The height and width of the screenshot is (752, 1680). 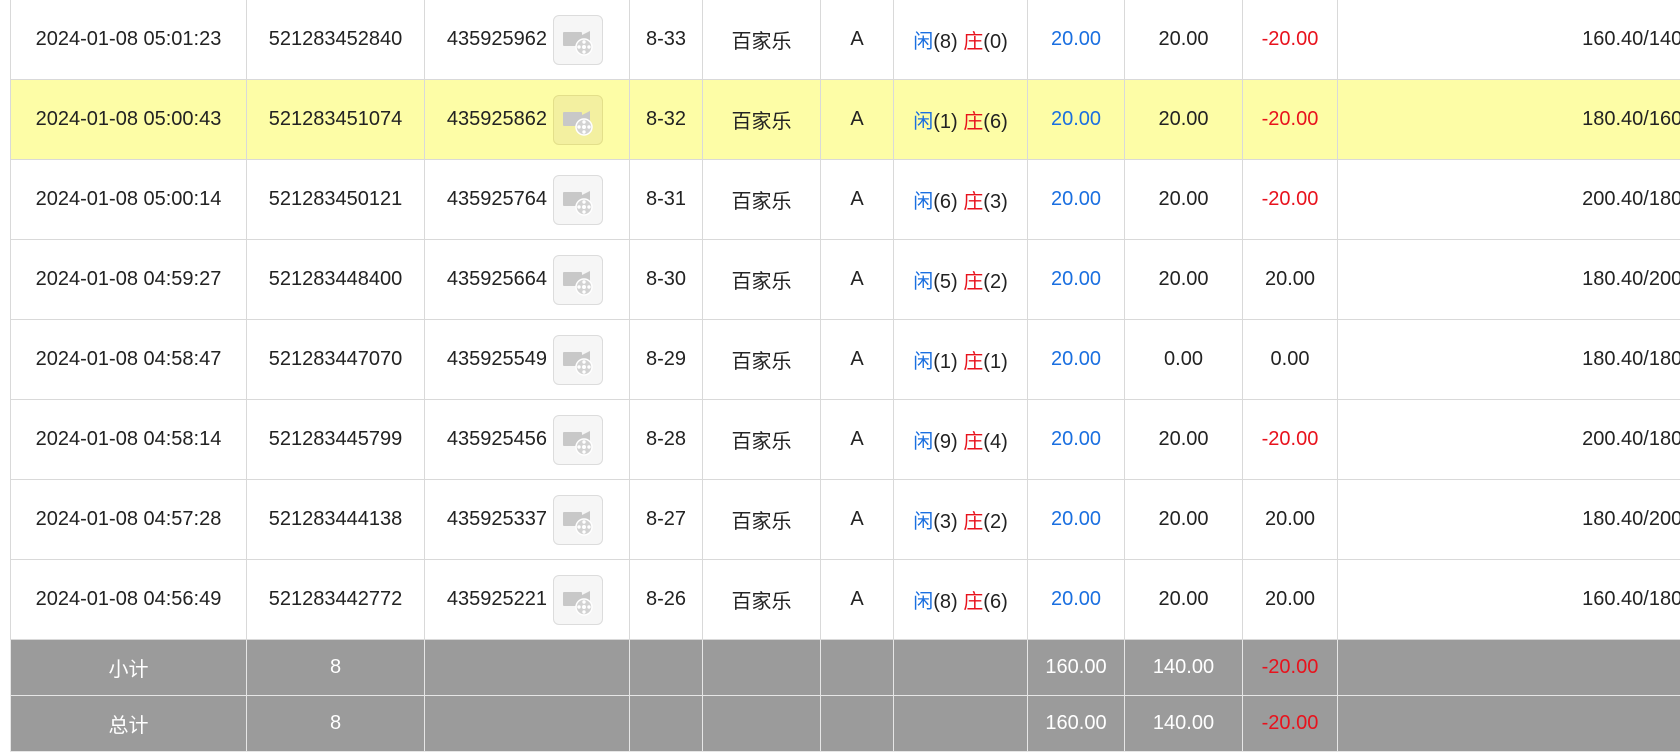 I want to click on banker-points: (6), so click(x=995, y=122).